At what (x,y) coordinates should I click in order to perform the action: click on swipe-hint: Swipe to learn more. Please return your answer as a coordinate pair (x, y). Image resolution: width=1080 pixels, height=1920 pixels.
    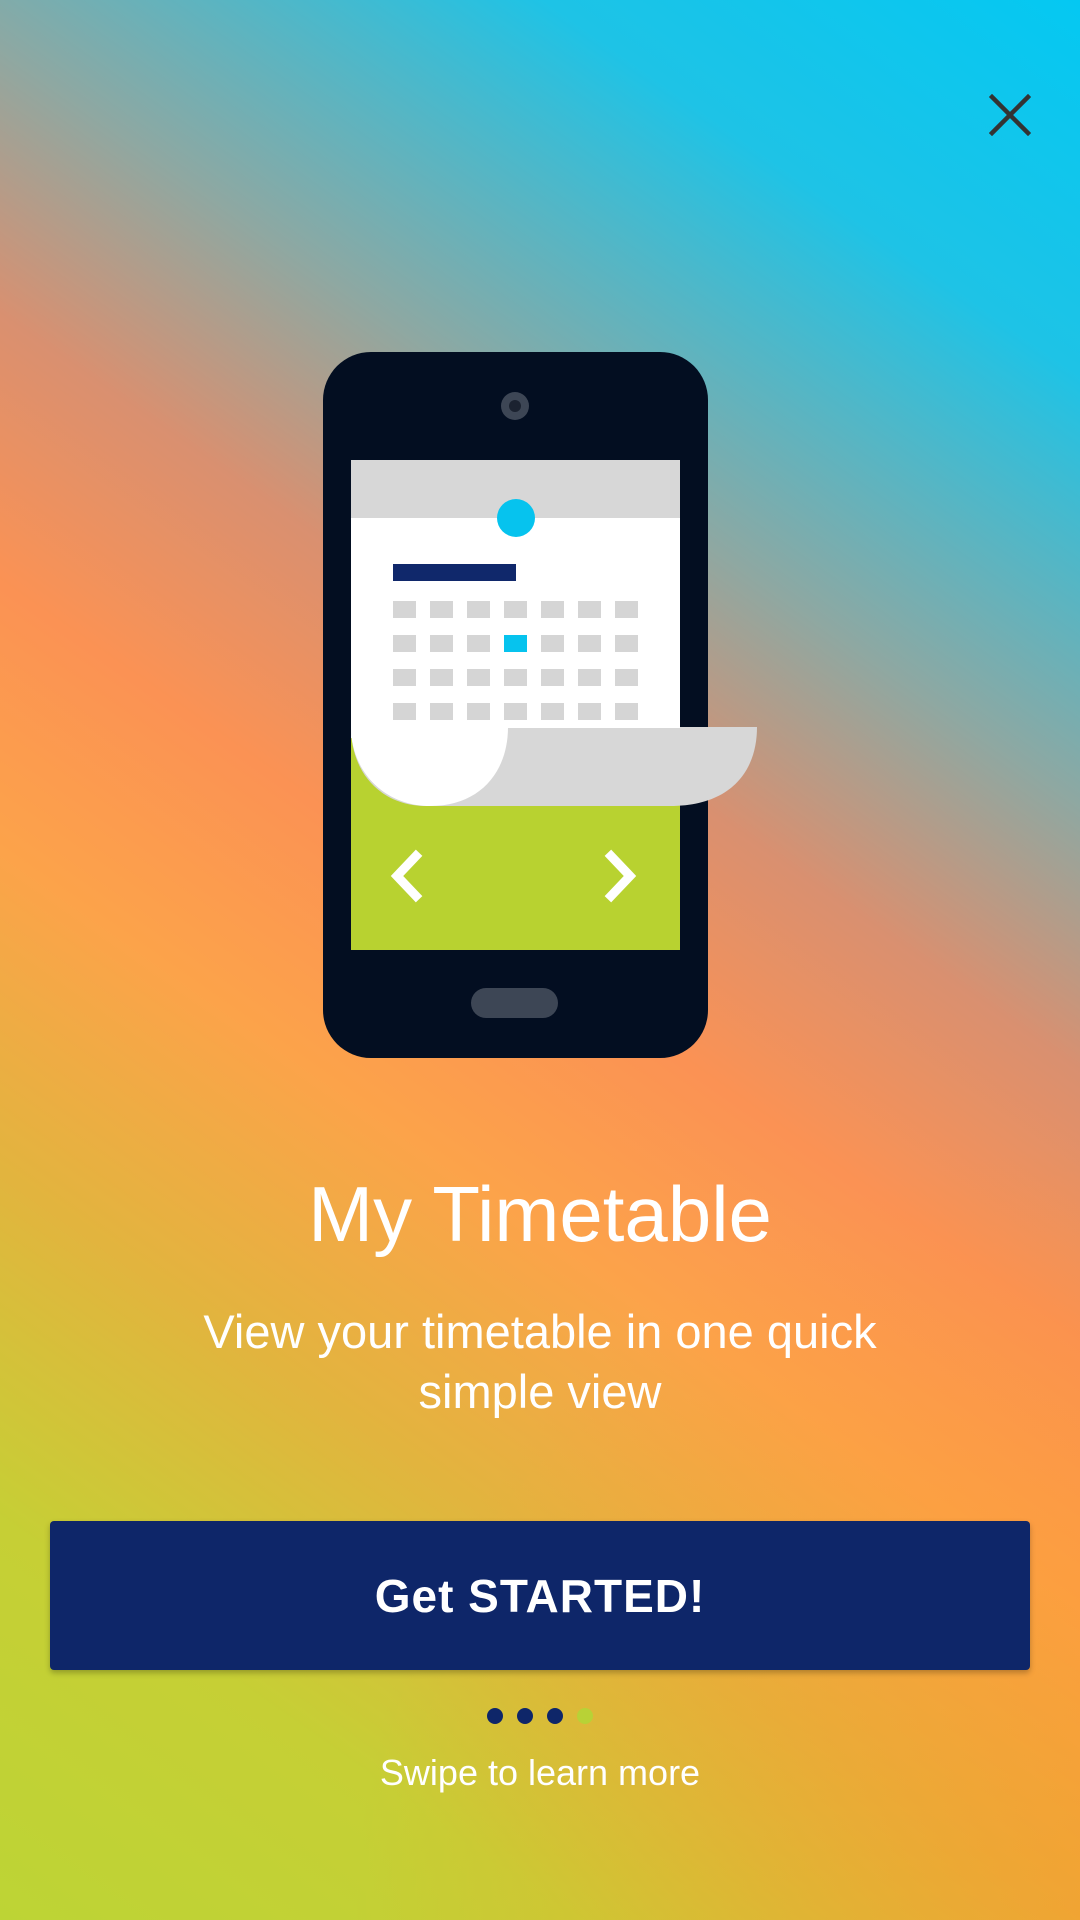
    Looking at the image, I should click on (540, 1772).